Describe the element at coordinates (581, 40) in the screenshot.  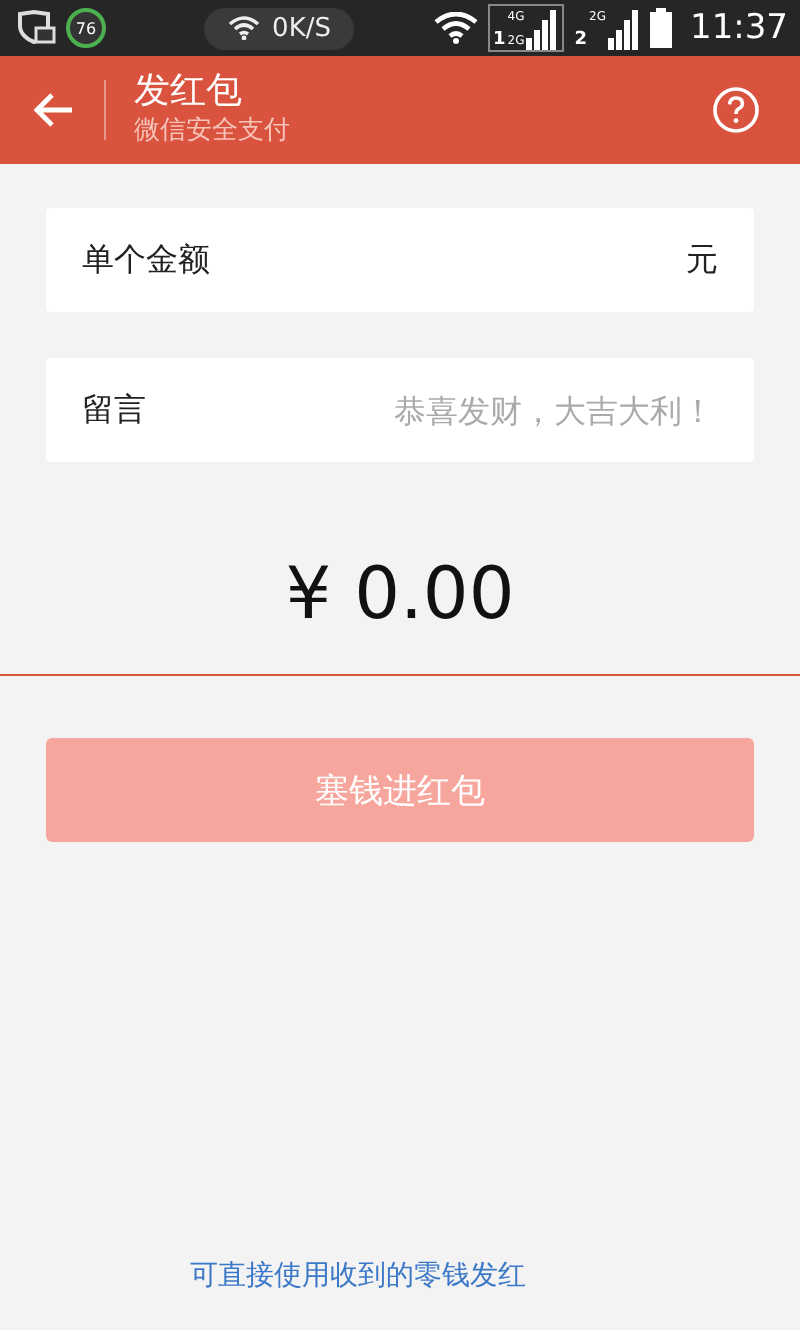
I see `sim-slot: 2` at that location.